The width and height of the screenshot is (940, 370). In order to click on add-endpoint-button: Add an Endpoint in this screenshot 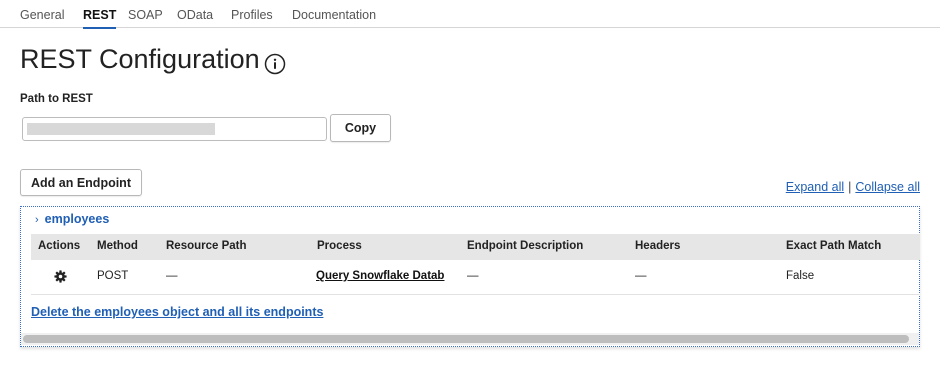, I will do `click(81, 182)`.